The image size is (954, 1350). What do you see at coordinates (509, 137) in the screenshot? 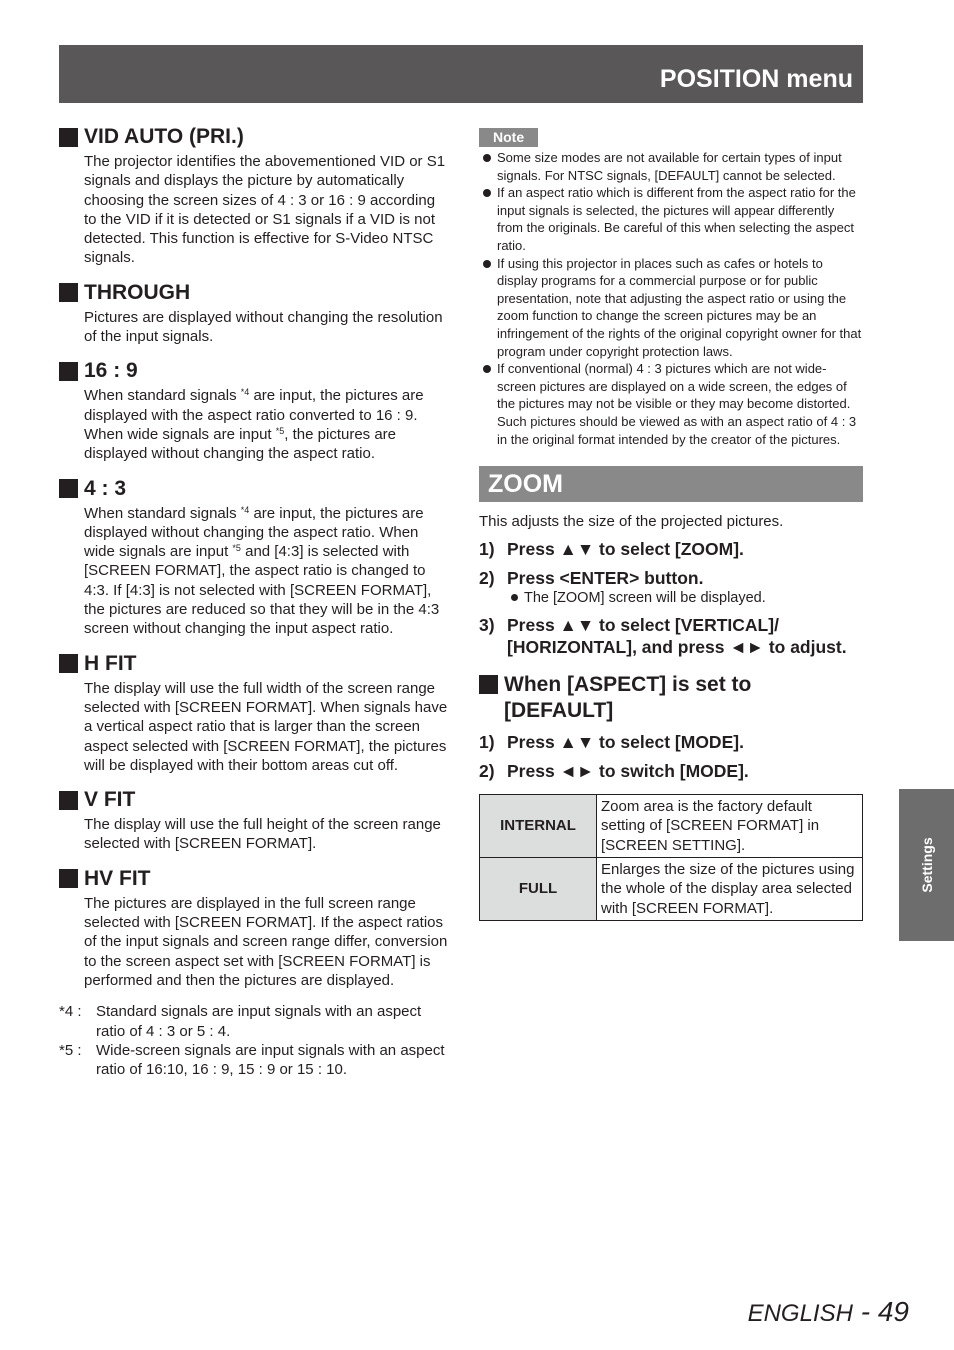
I see `note-label: Note` at bounding box center [509, 137].